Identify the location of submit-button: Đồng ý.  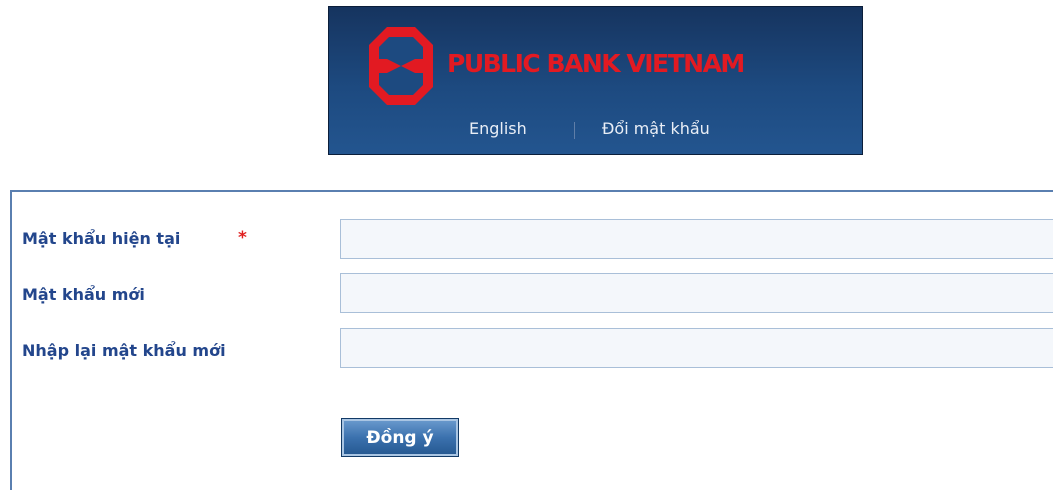
(400, 437).